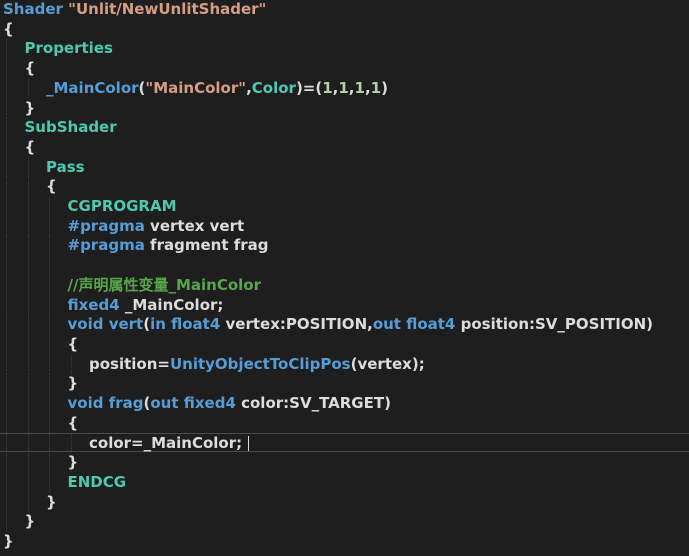 The height and width of the screenshot is (556, 689). Describe the element at coordinates (206, 245) in the screenshot. I see `code-token: fragment frag` at that location.